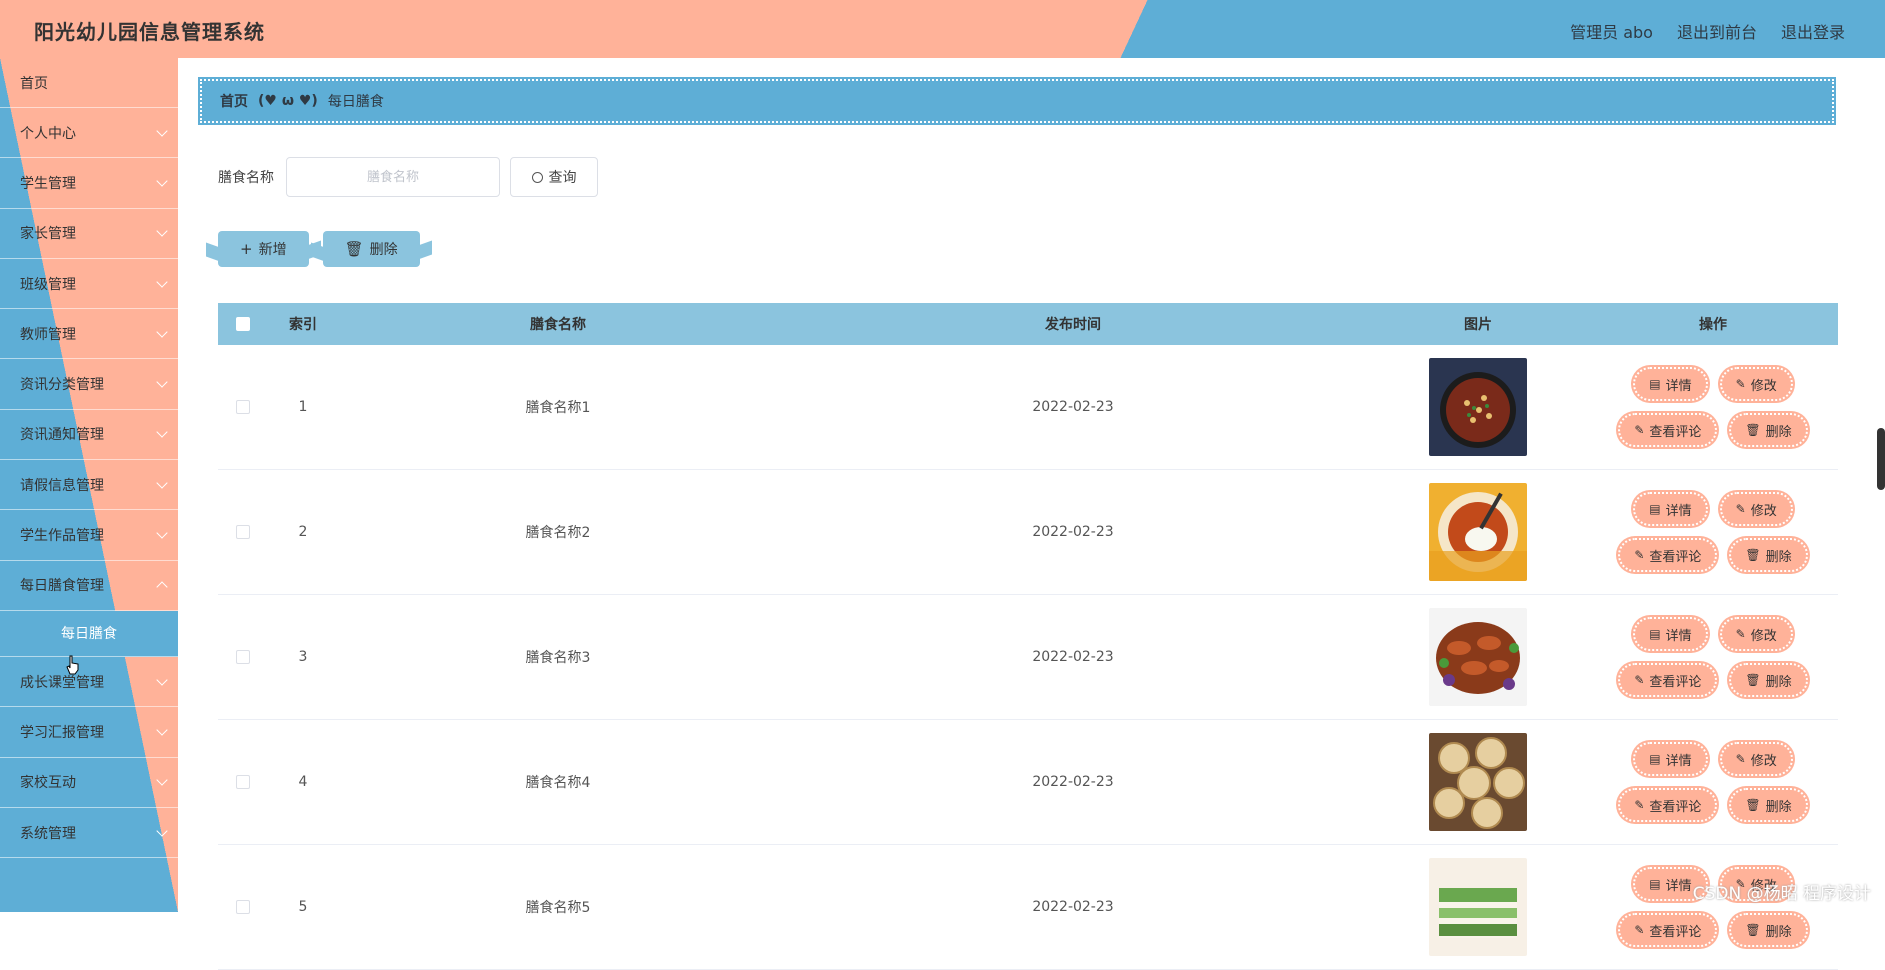  What do you see at coordinates (89, 535) in the screenshot?
I see `sidebar-item-works: 学生作品管理` at bounding box center [89, 535].